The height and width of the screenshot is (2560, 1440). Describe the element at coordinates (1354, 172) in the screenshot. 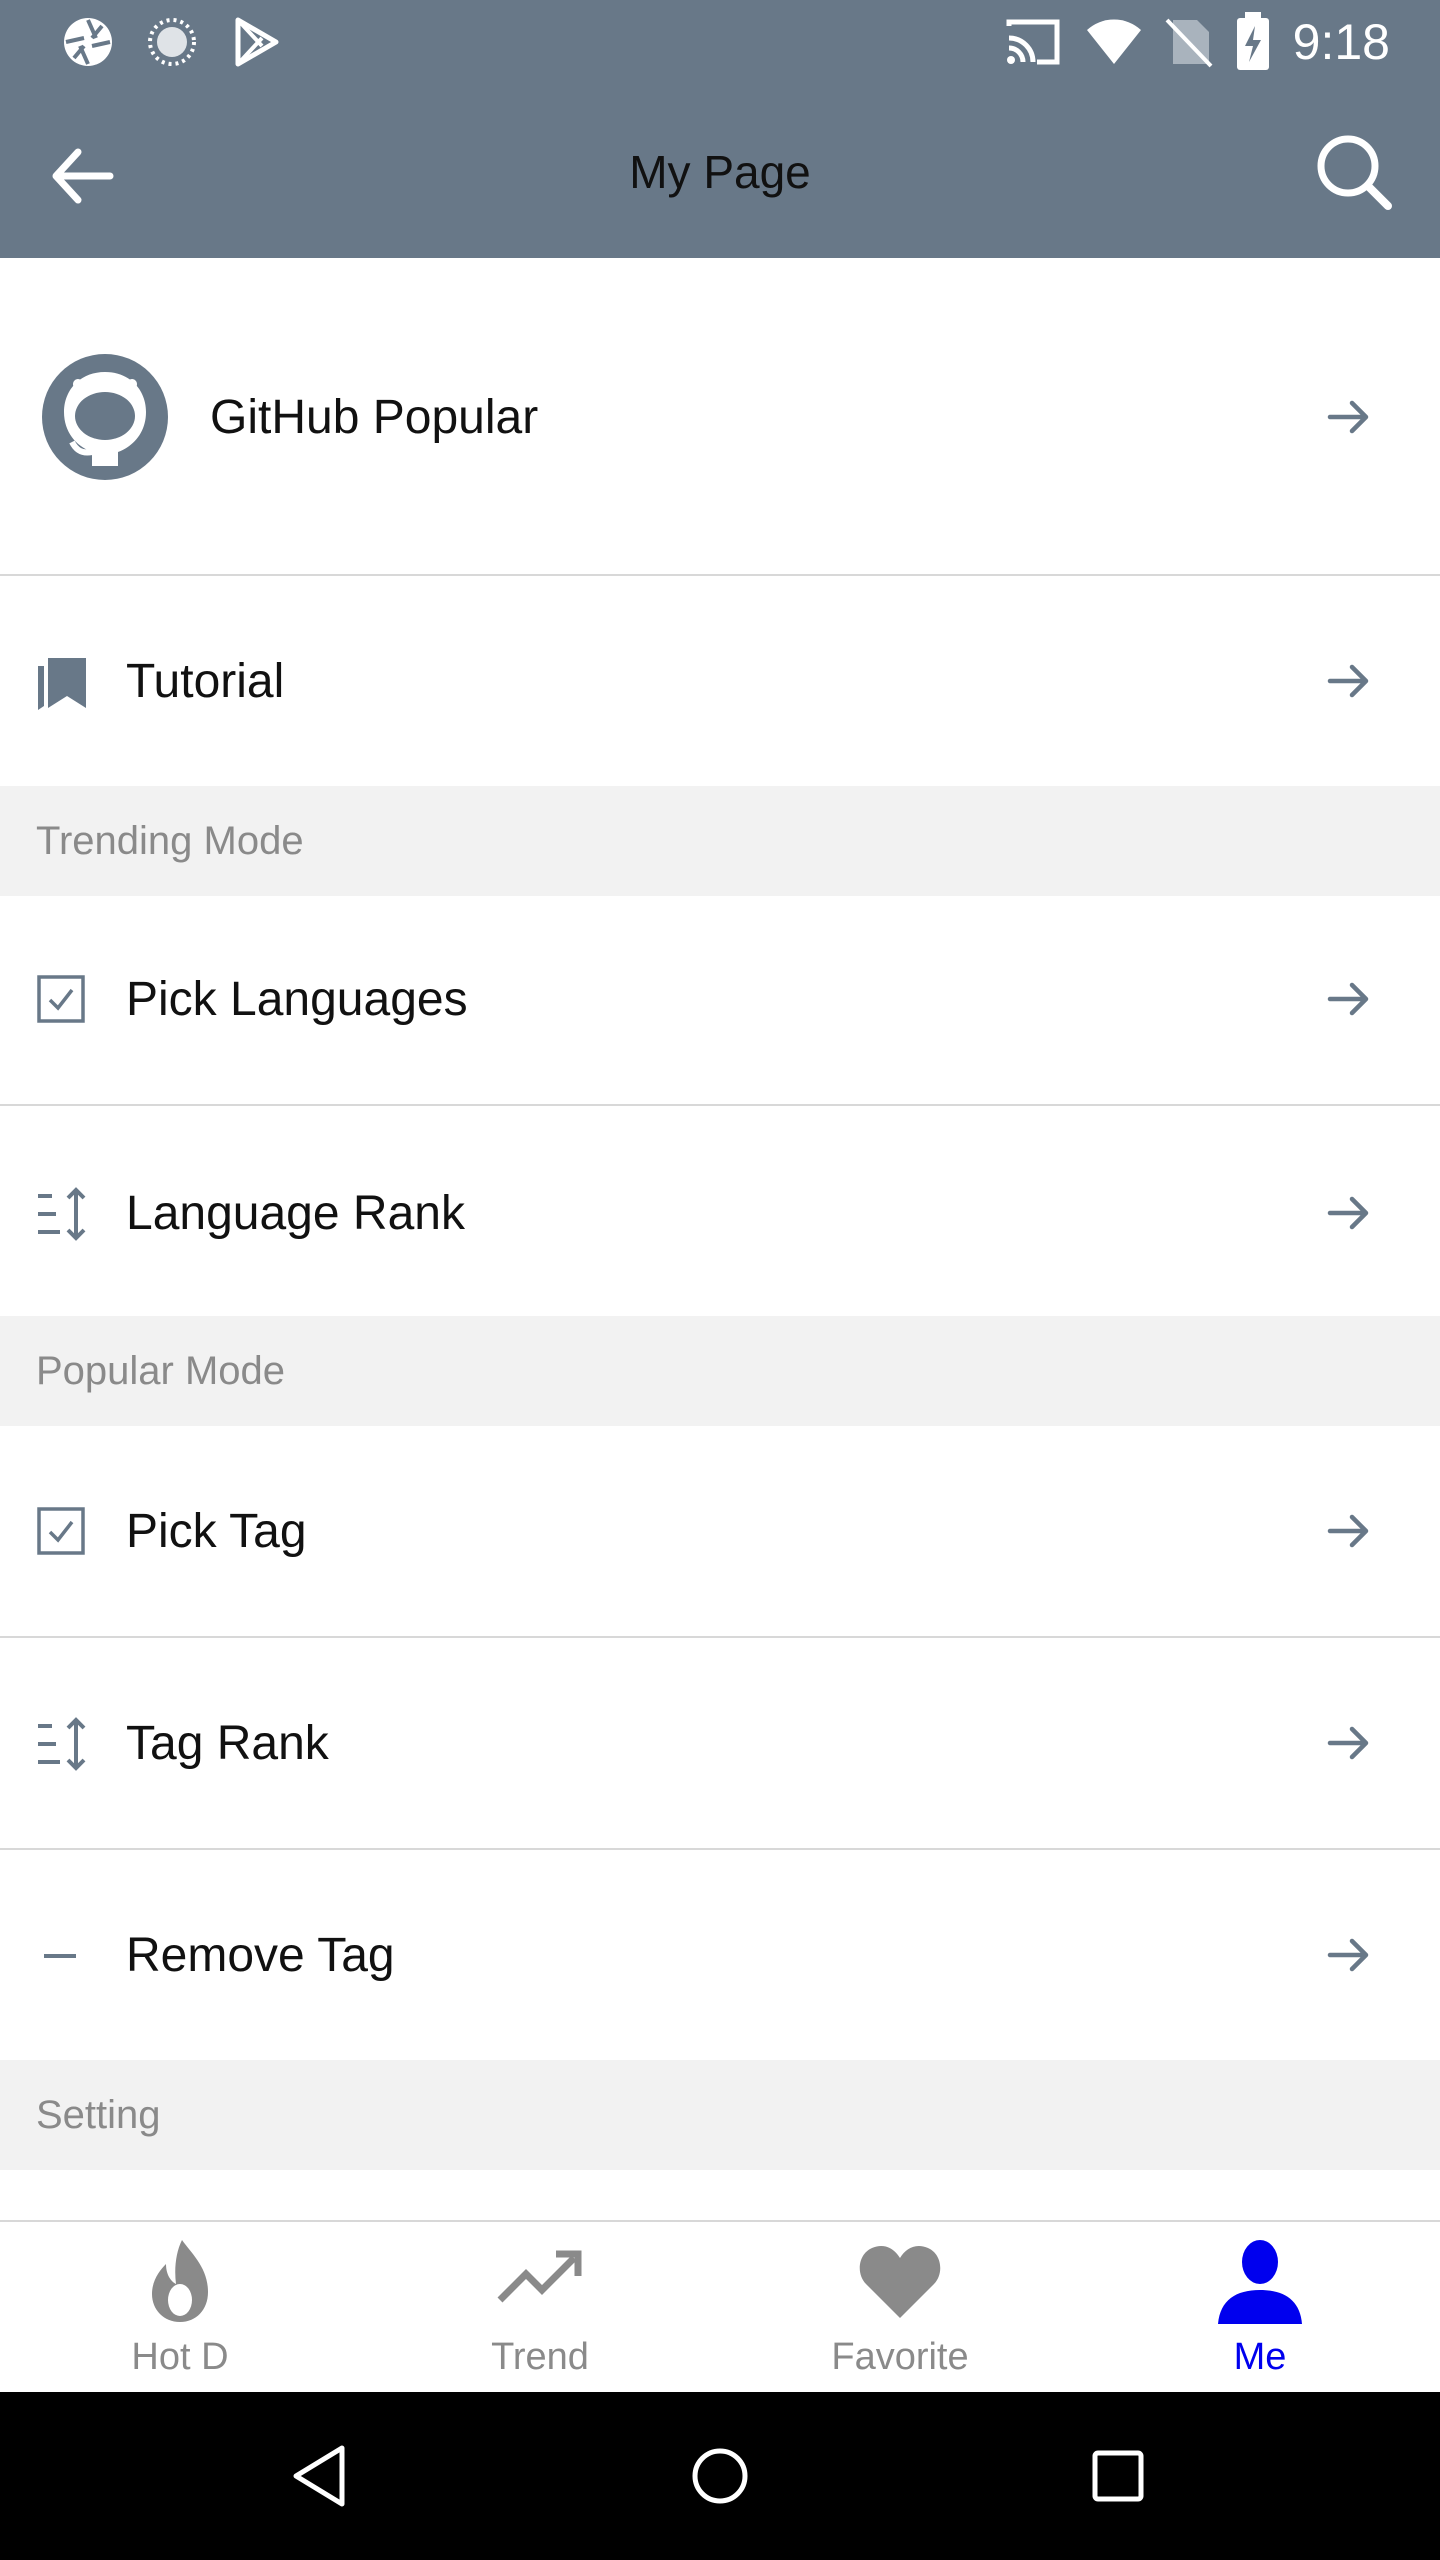

I see `search-icon` at that location.